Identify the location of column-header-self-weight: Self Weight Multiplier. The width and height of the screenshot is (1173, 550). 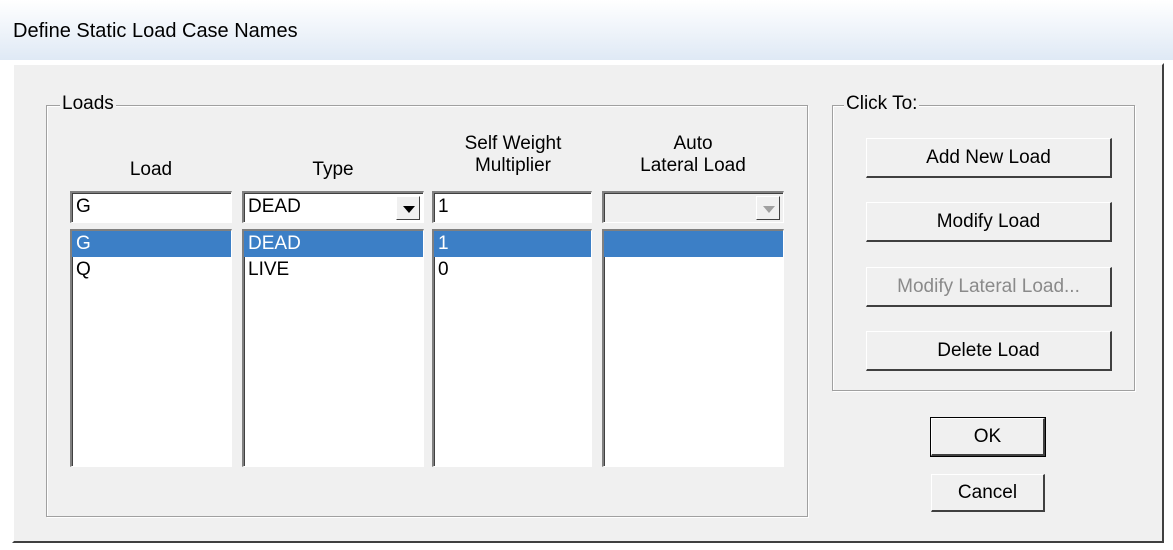
(513, 155).